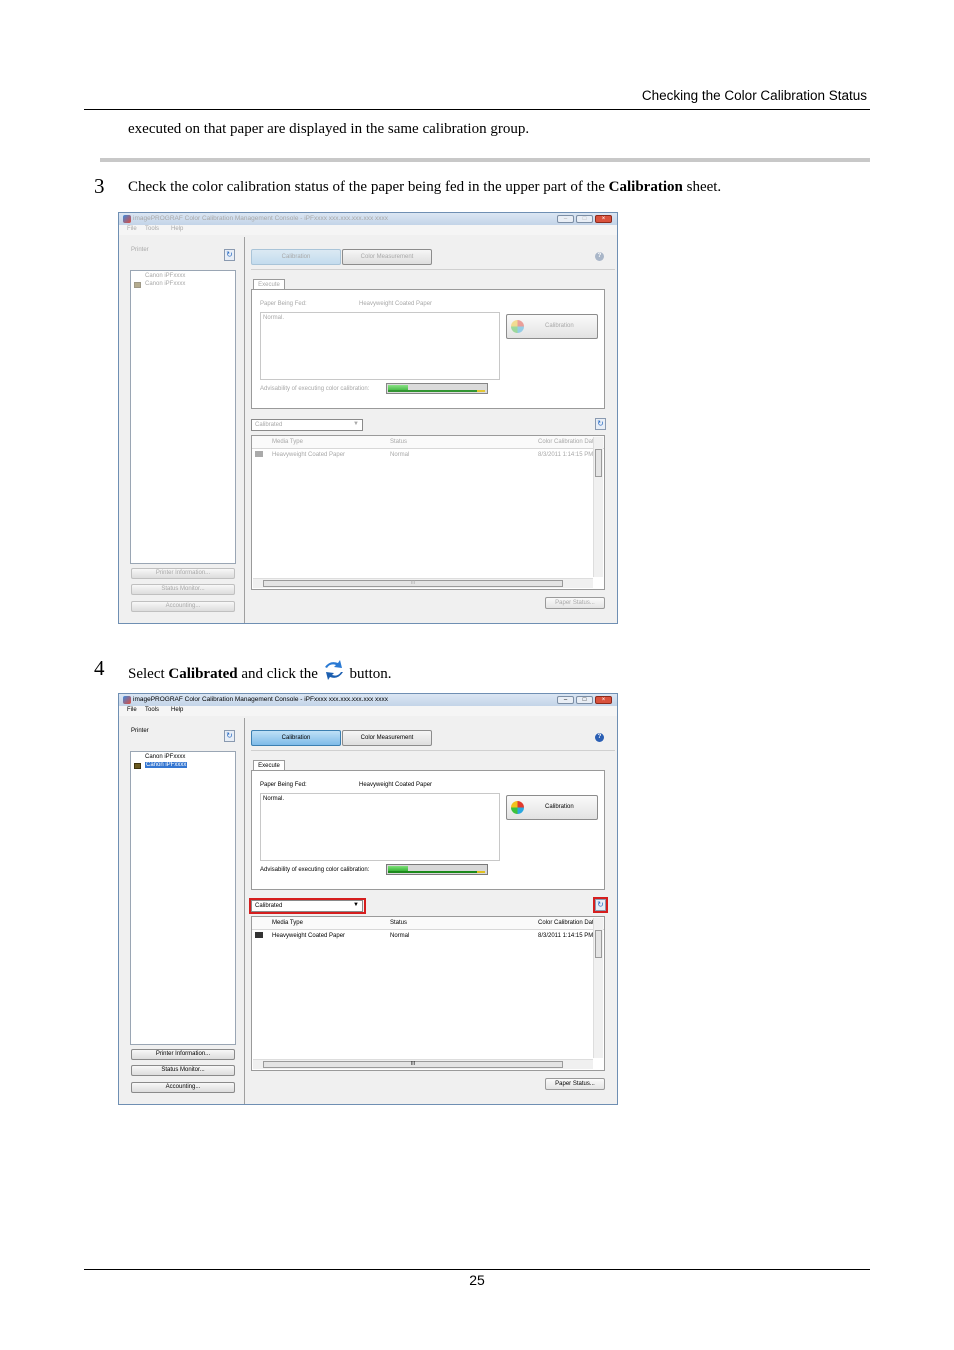  What do you see at coordinates (477, 109) in the screenshot?
I see `header-rule` at bounding box center [477, 109].